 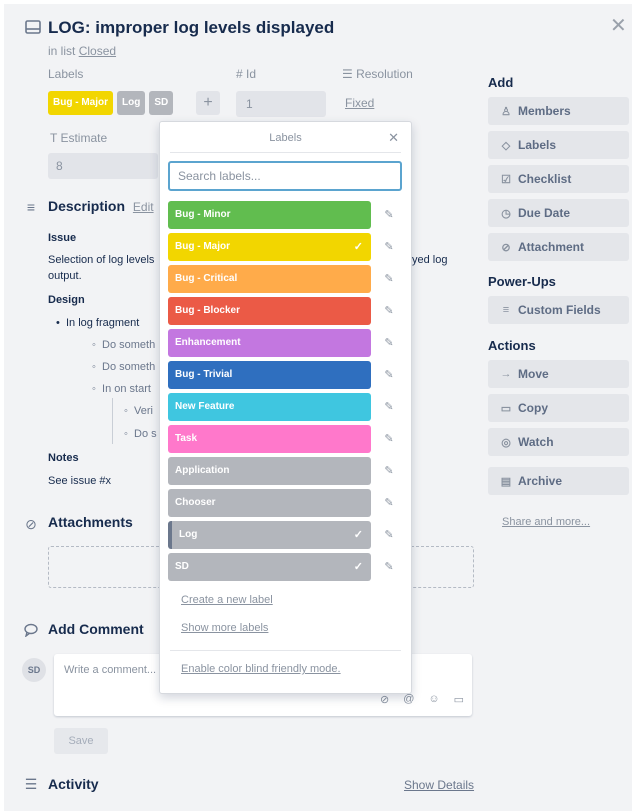 I want to click on labels-field-title: Labels, so click(x=66, y=74).